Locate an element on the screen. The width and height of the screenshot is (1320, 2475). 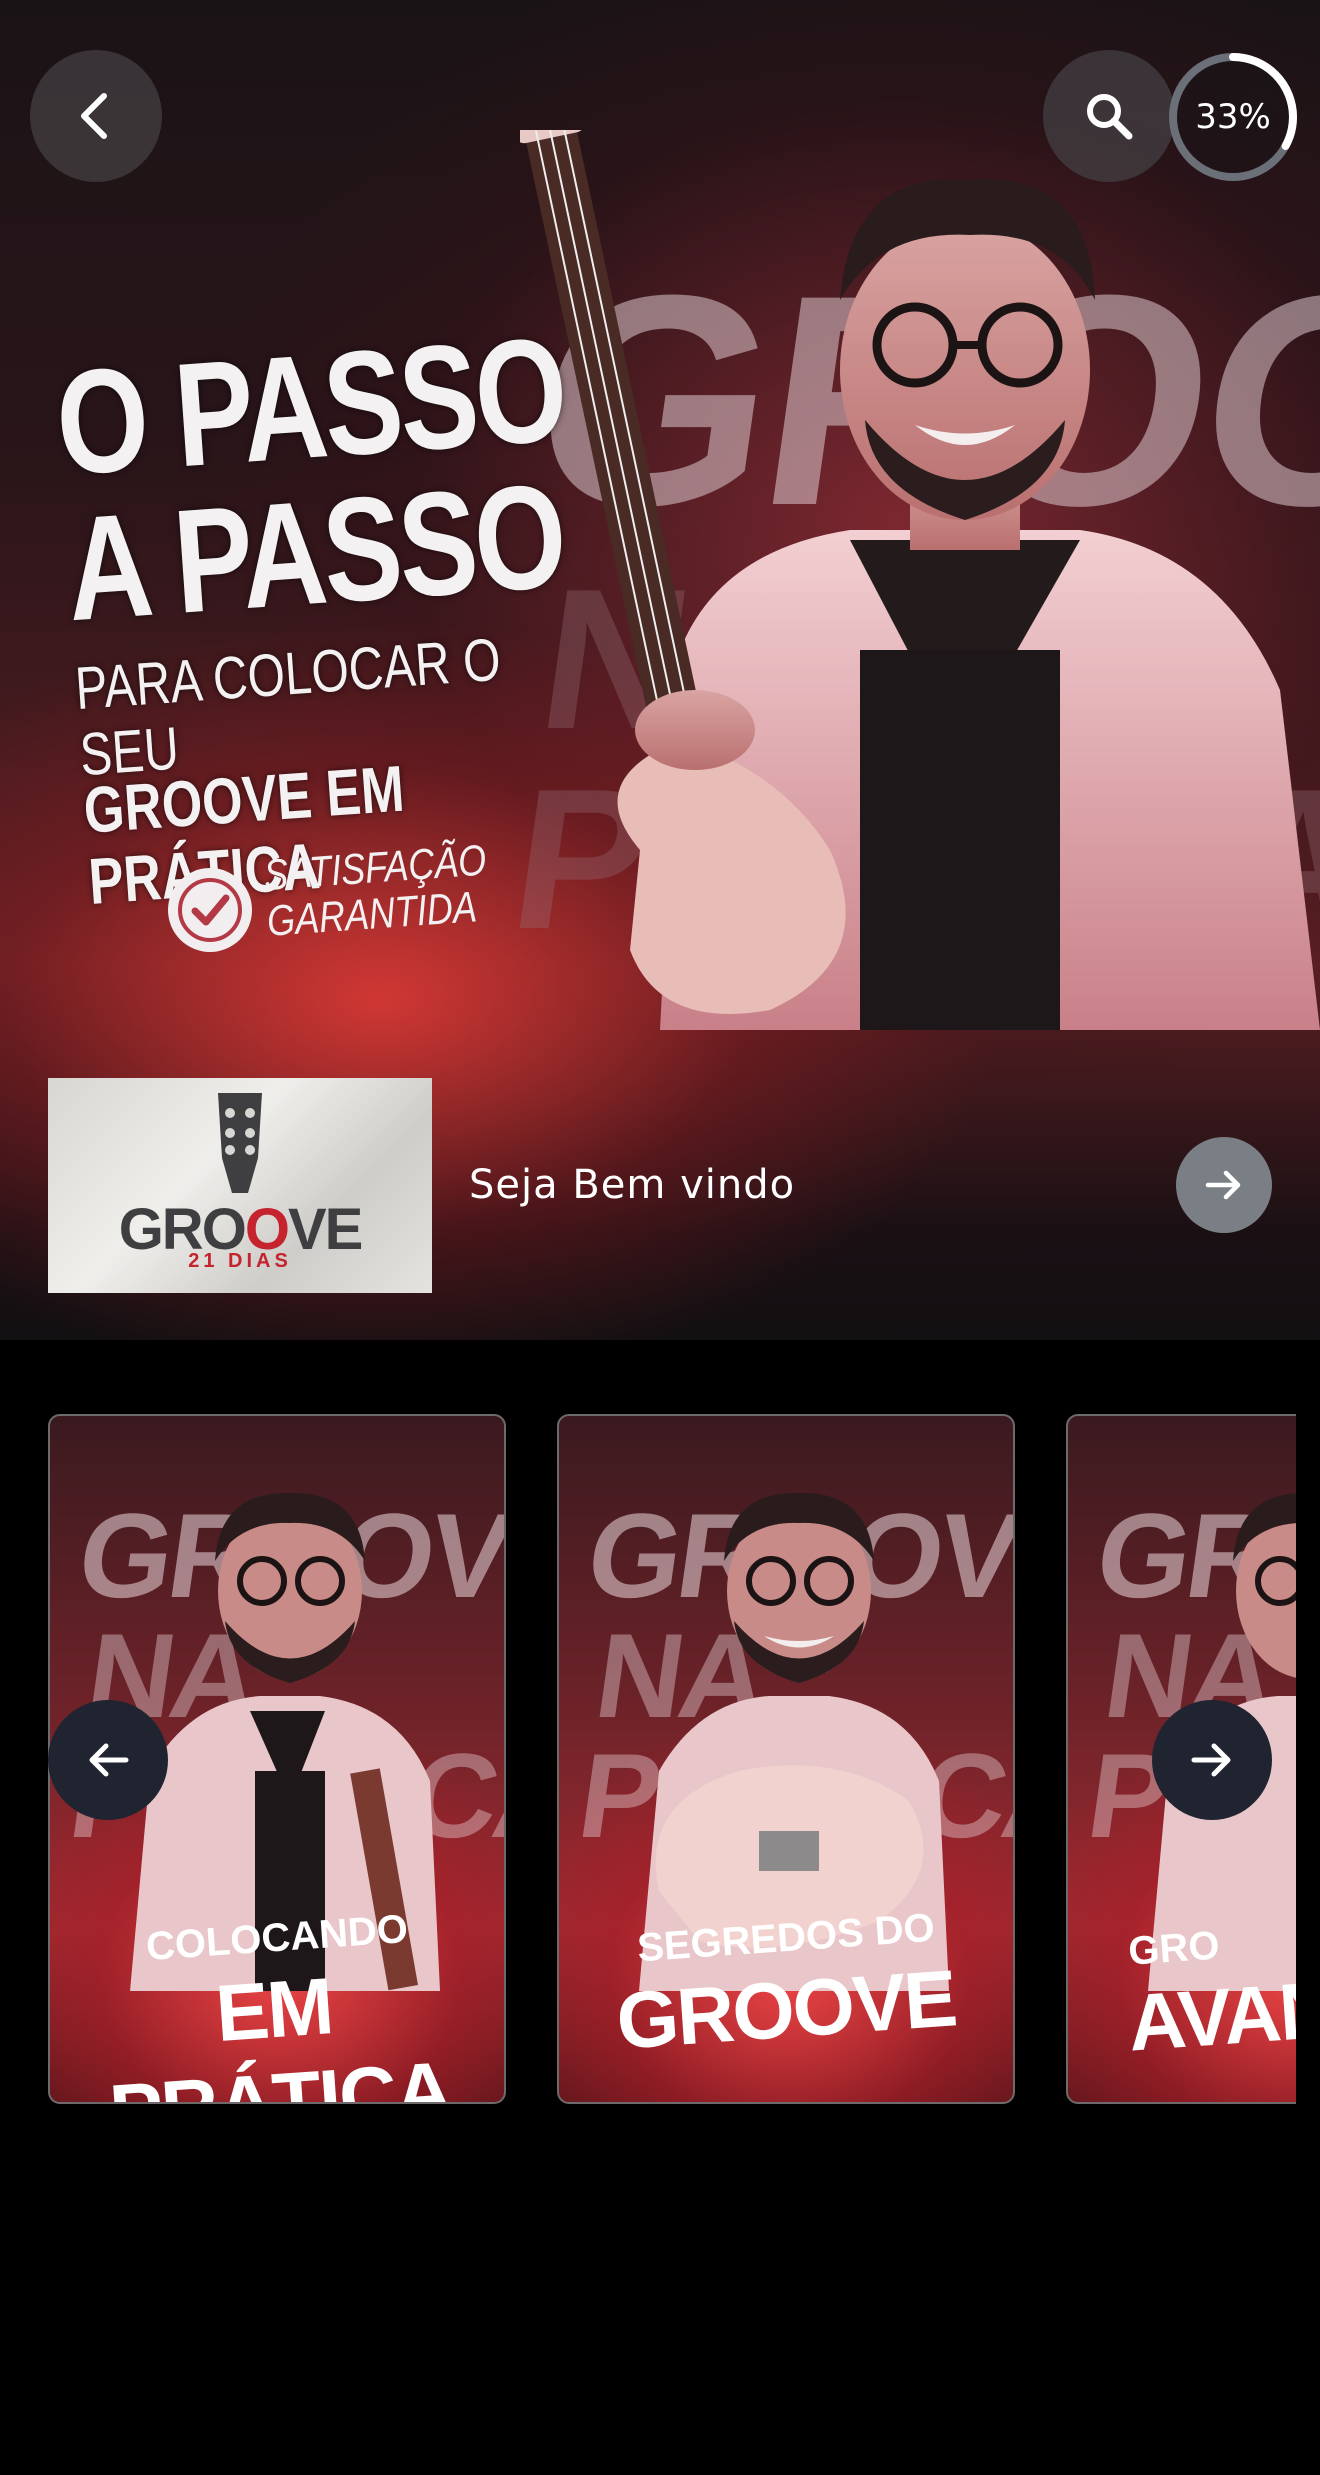
search-button is located at coordinates (1109, 116).